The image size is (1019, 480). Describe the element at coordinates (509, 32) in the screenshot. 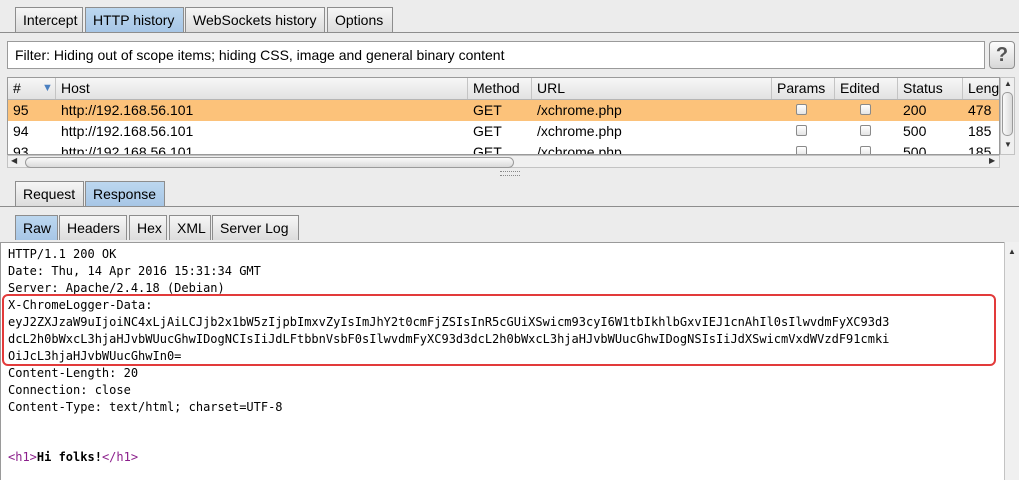

I see `main-tab-divider` at that location.